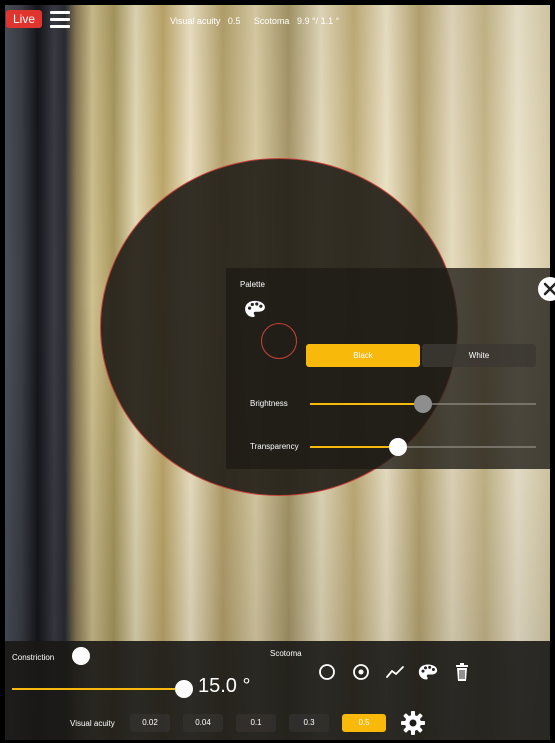 The image size is (555, 743). Describe the element at coordinates (366, 404) in the screenshot. I see `brightness-fill` at that location.